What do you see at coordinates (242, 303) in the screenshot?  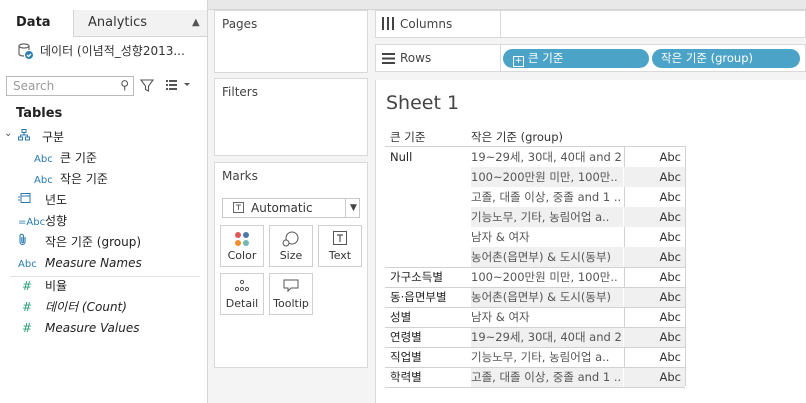 I see `detail-label: Detail` at bounding box center [242, 303].